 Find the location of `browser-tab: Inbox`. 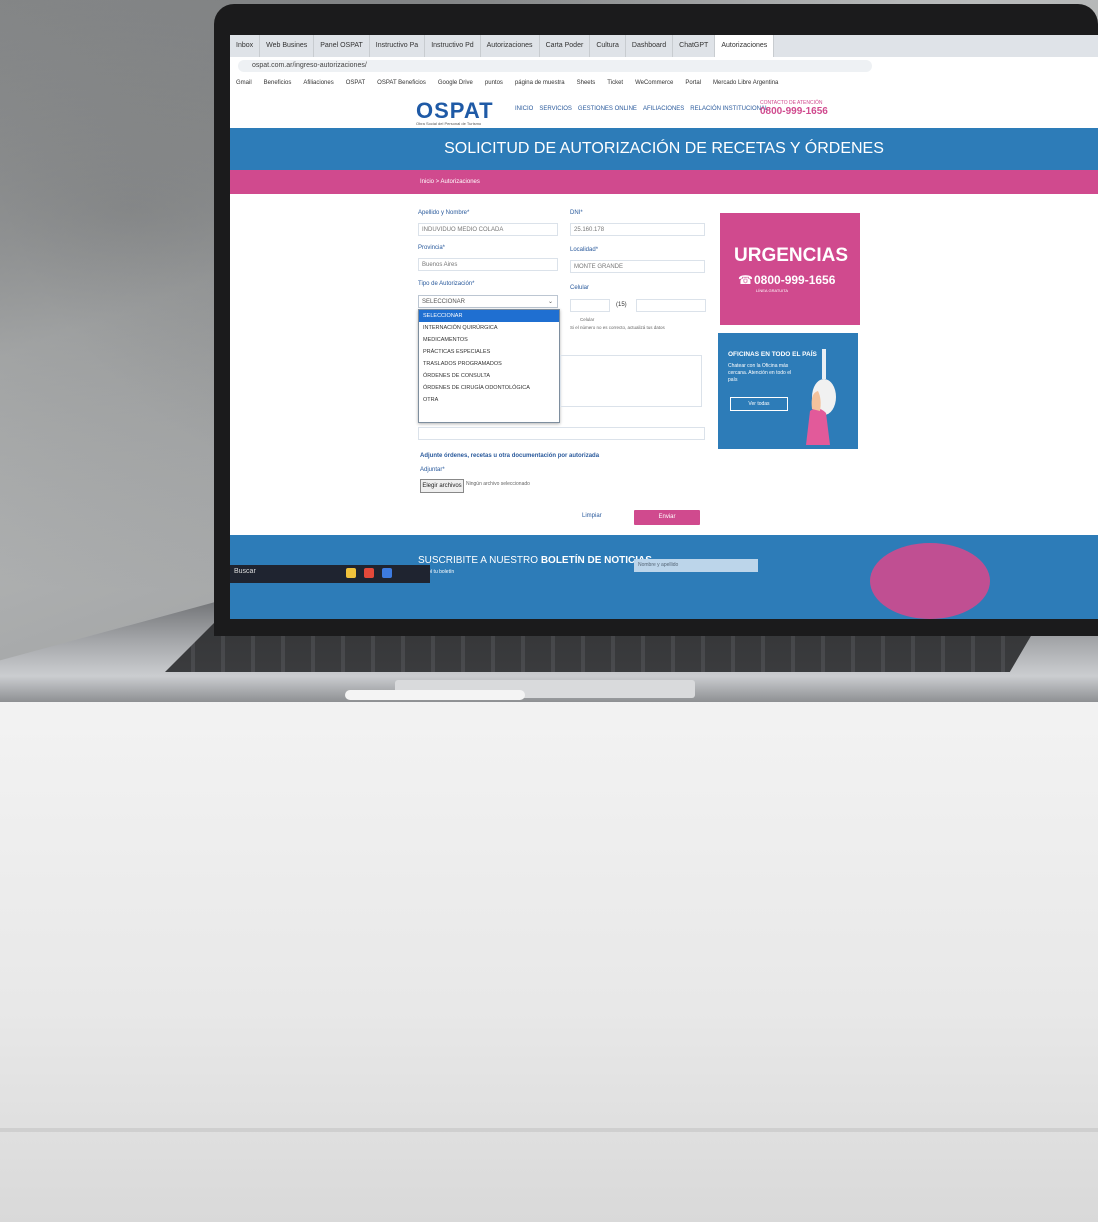

browser-tab: Inbox is located at coordinates (245, 46).